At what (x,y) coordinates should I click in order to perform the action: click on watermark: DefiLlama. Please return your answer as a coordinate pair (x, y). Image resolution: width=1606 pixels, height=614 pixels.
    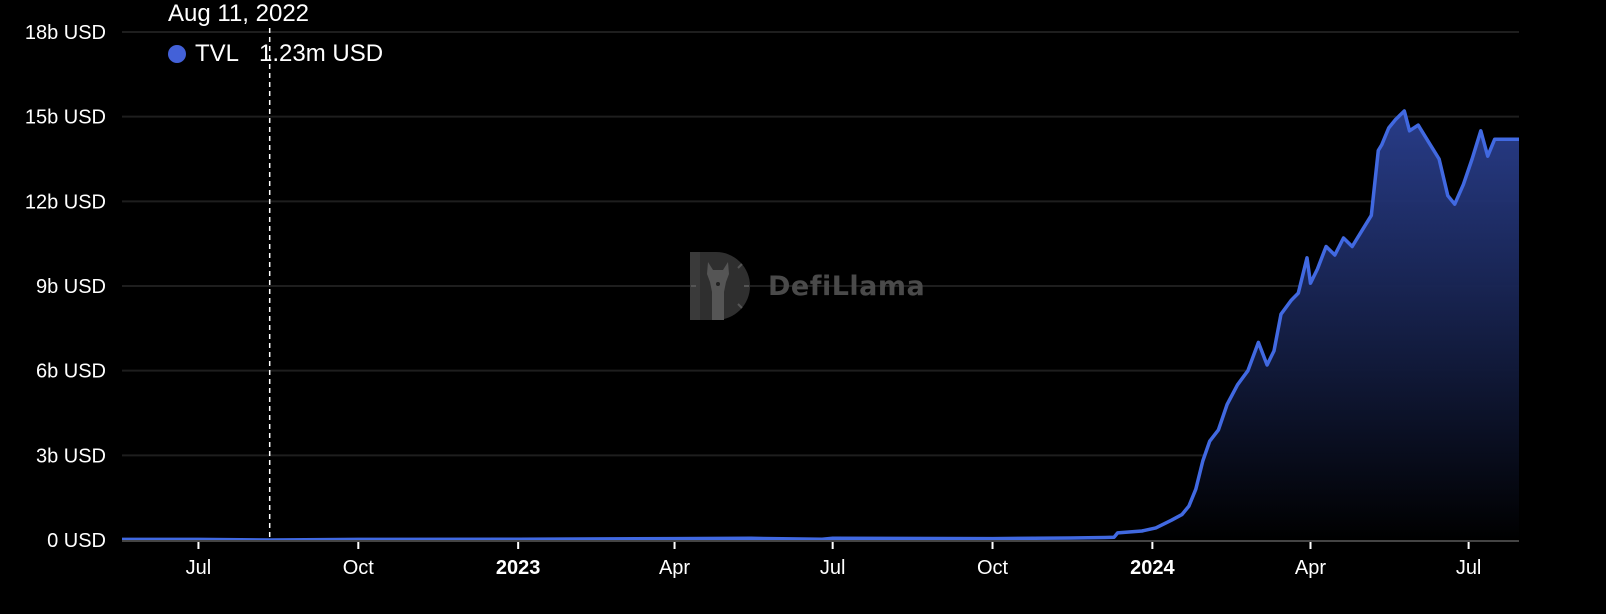
    Looking at the image, I should click on (805, 286).